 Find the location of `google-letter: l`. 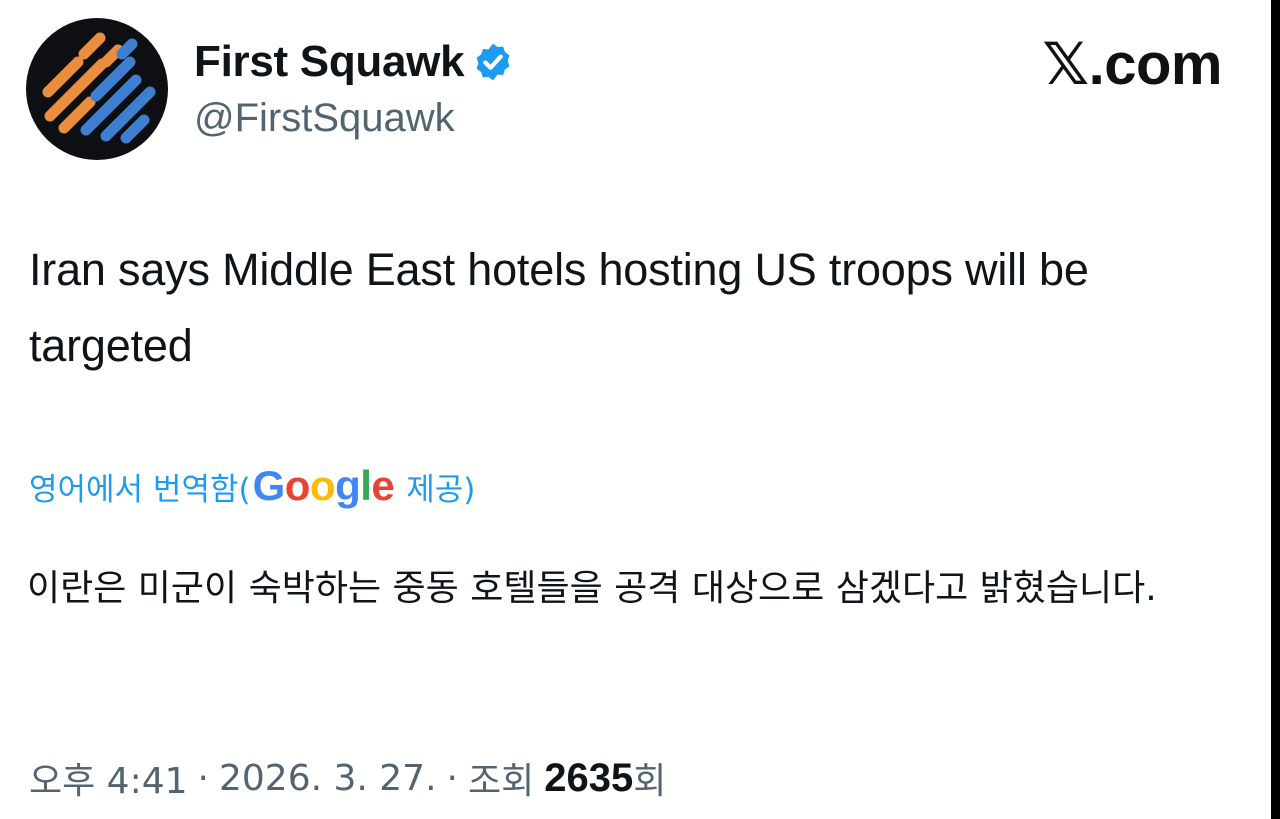

google-letter: l is located at coordinates (366, 485).